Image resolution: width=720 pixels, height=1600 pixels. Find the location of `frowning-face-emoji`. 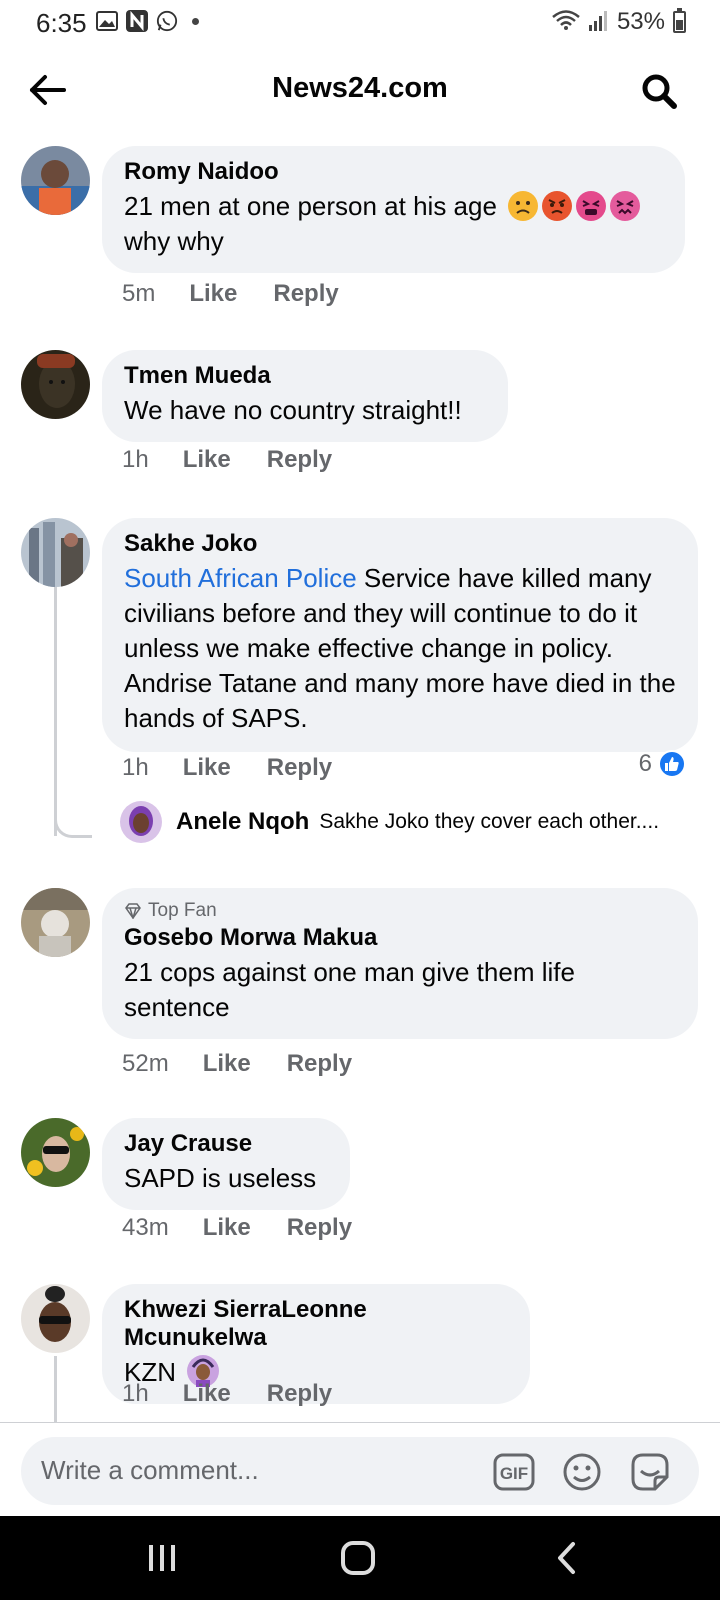

frowning-face-emoji is located at coordinates (523, 206).